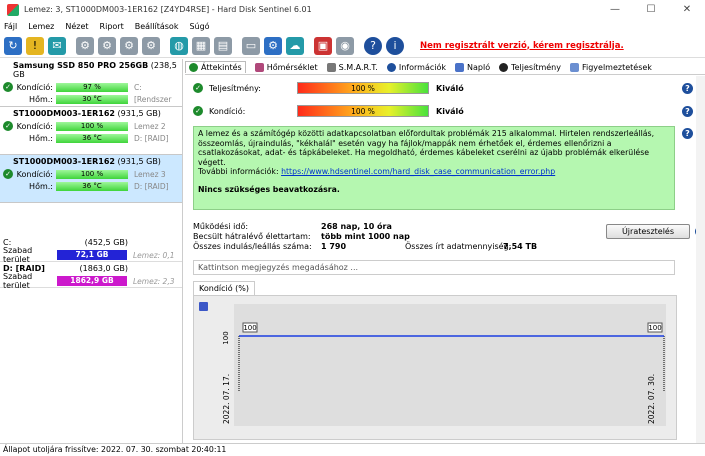  What do you see at coordinates (103, 268) in the screenshot?
I see `volume-size: (1863,0 GB)` at bounding box center [103, 268].